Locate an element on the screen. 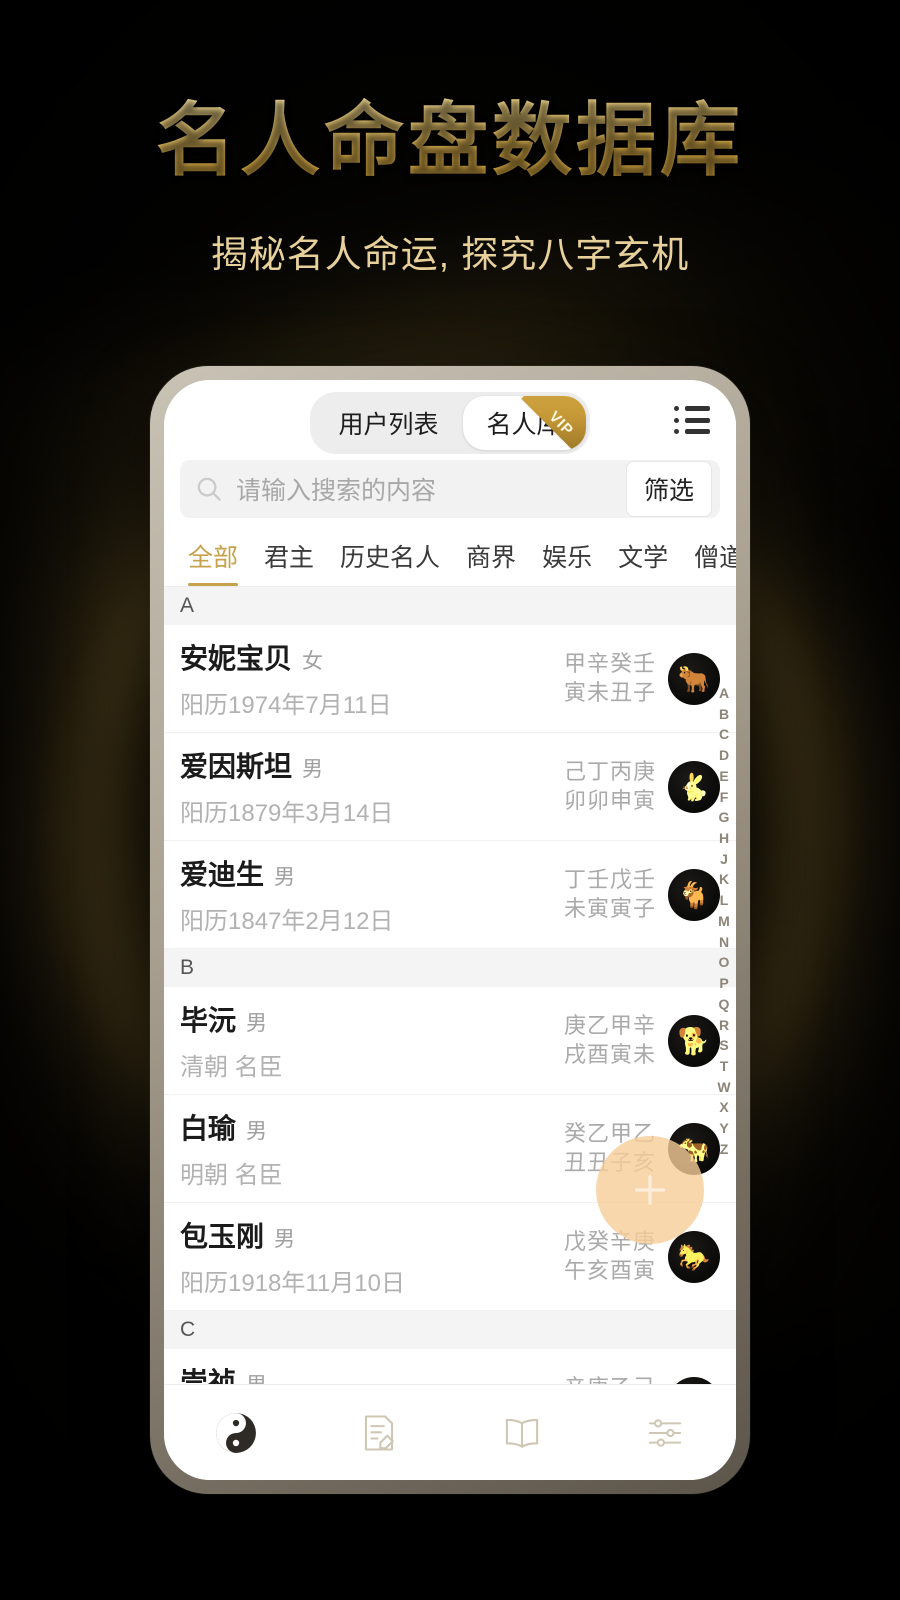 This screenshot has height=1600, width=900. alphabet-index-scrollbar: ABCDEFGHJKLMNOPQRSTWXYZ is located at coordinates (724, 921).